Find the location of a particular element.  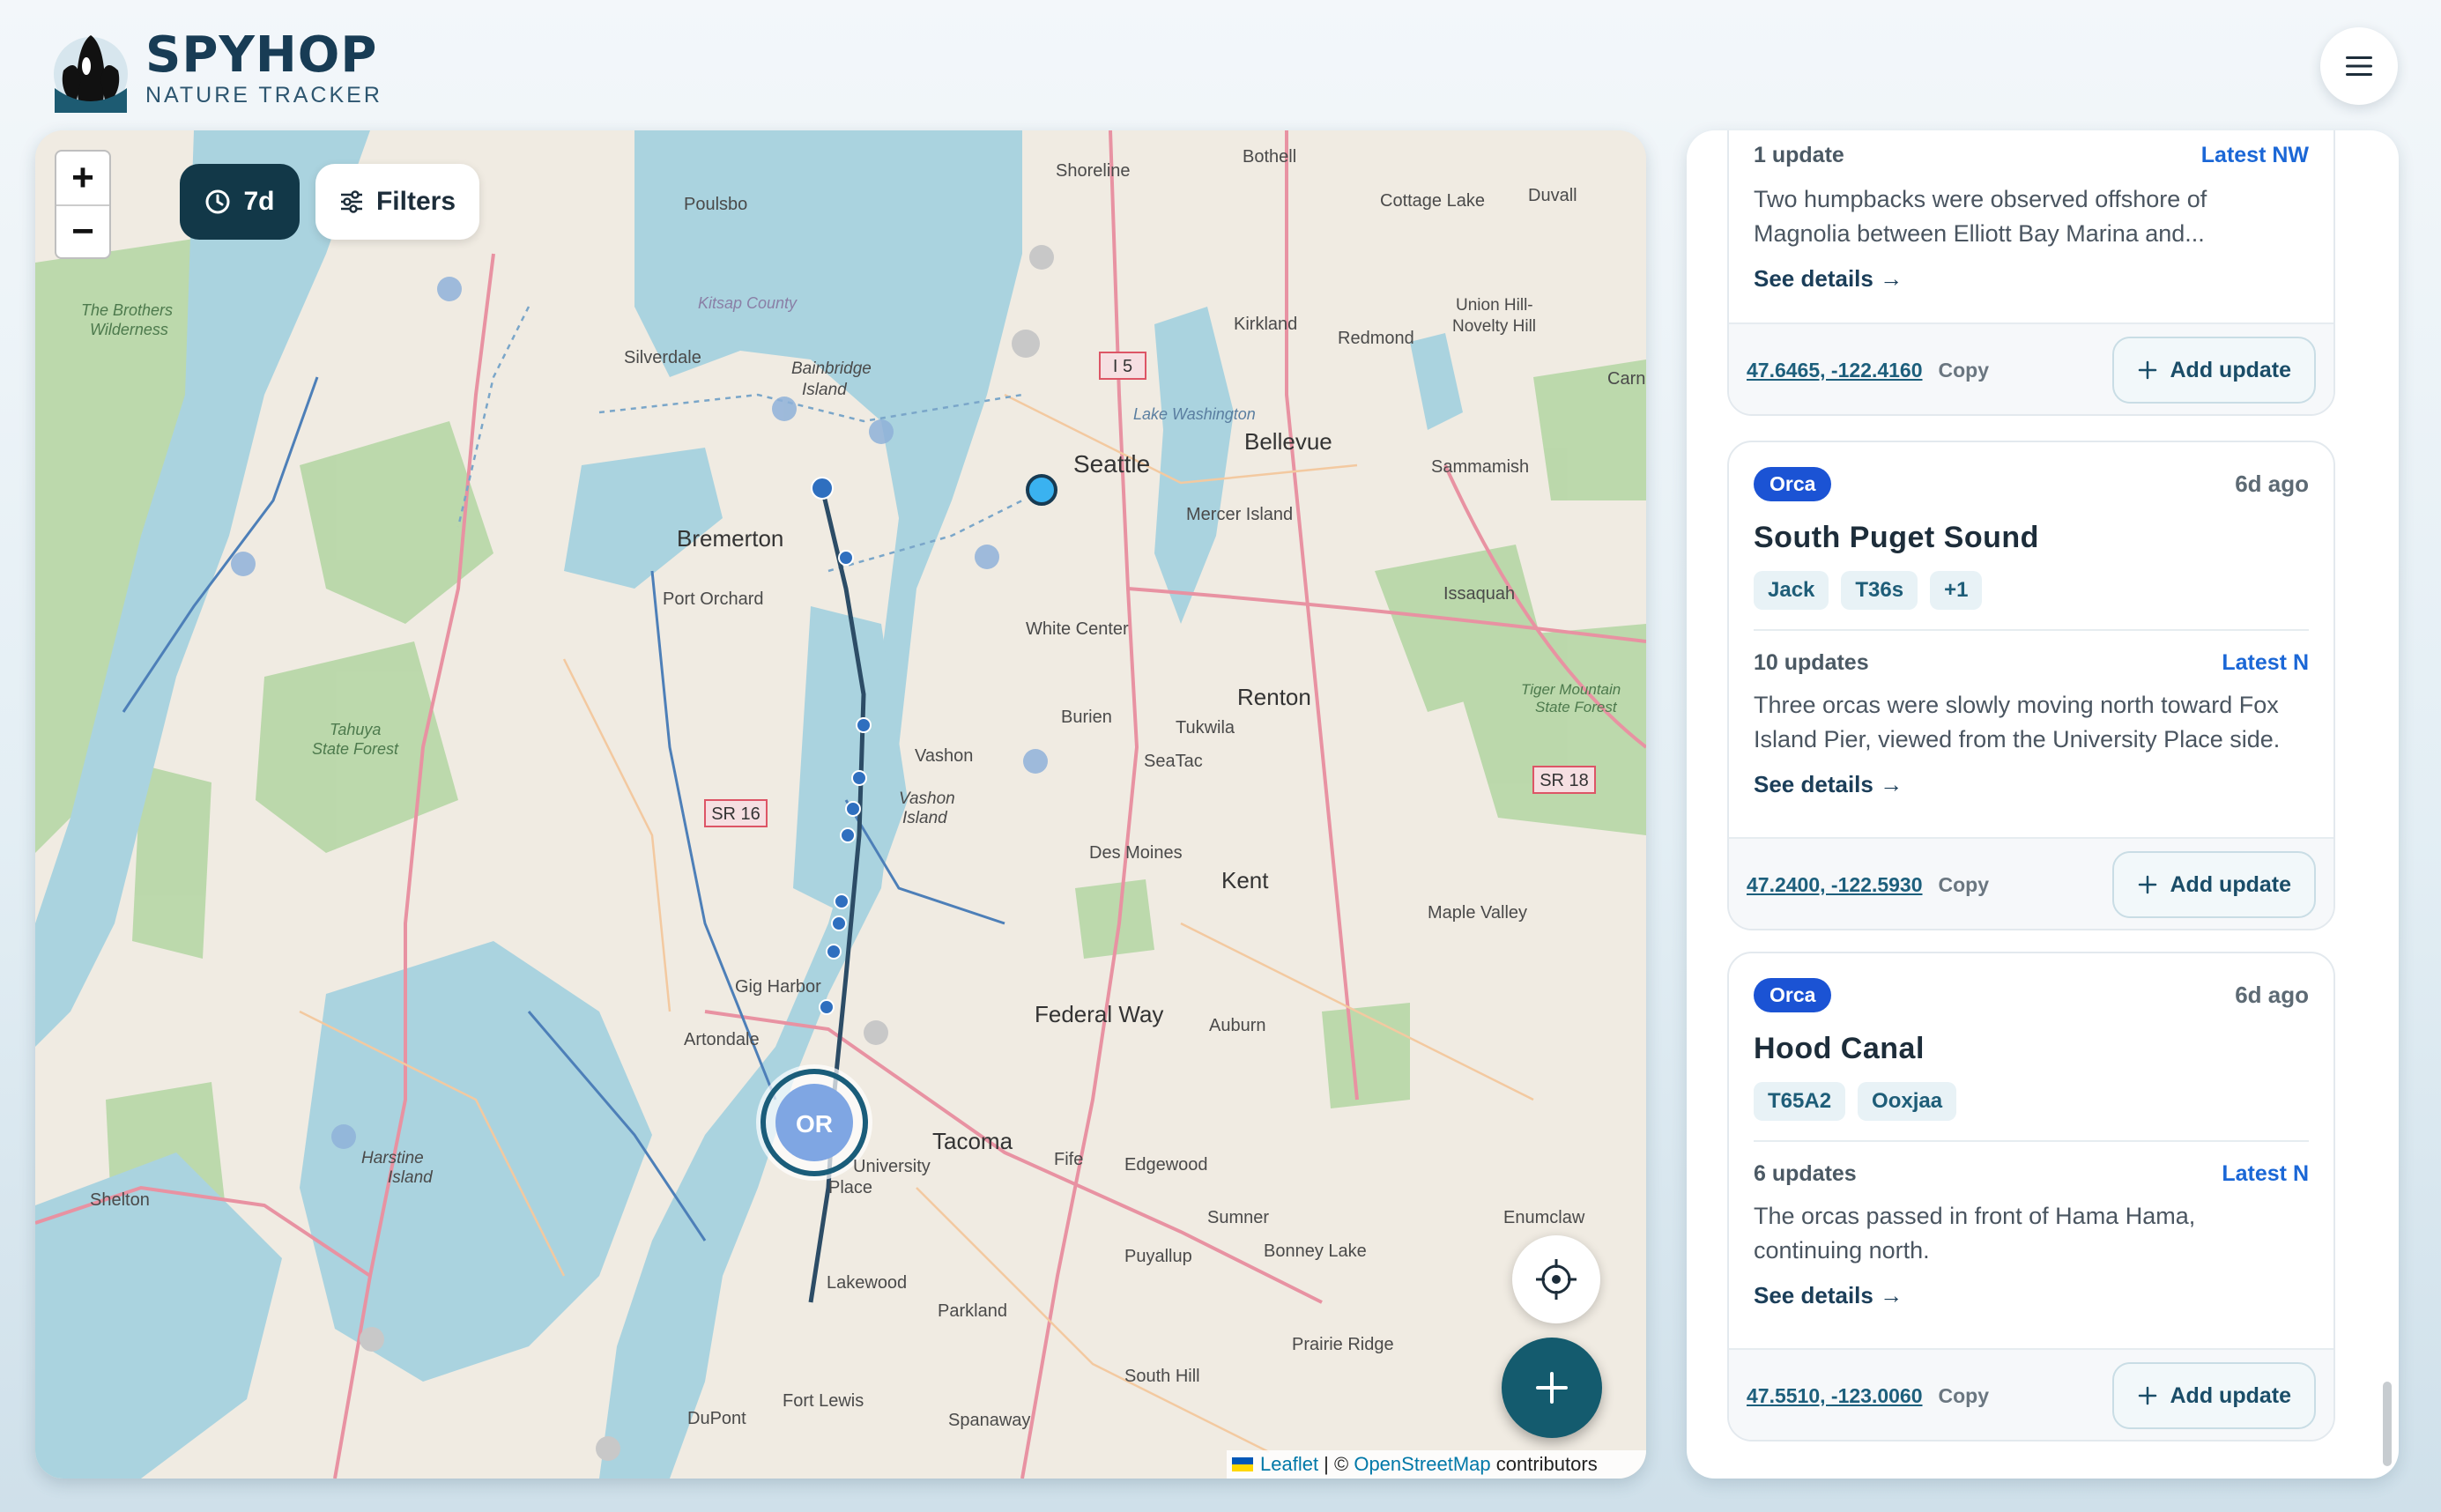

zoom-control: + − is located at coordinates (83, 204).